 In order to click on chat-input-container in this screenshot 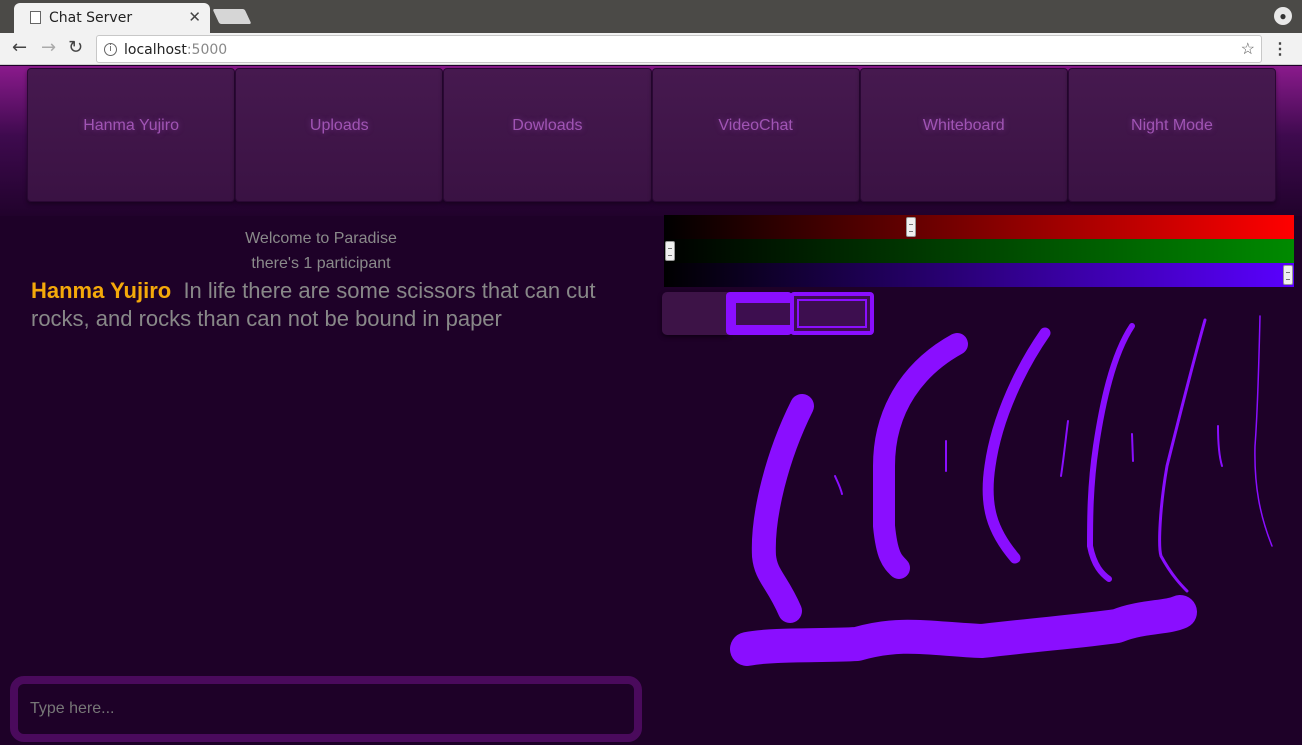, I will do `click(326, 709)`.